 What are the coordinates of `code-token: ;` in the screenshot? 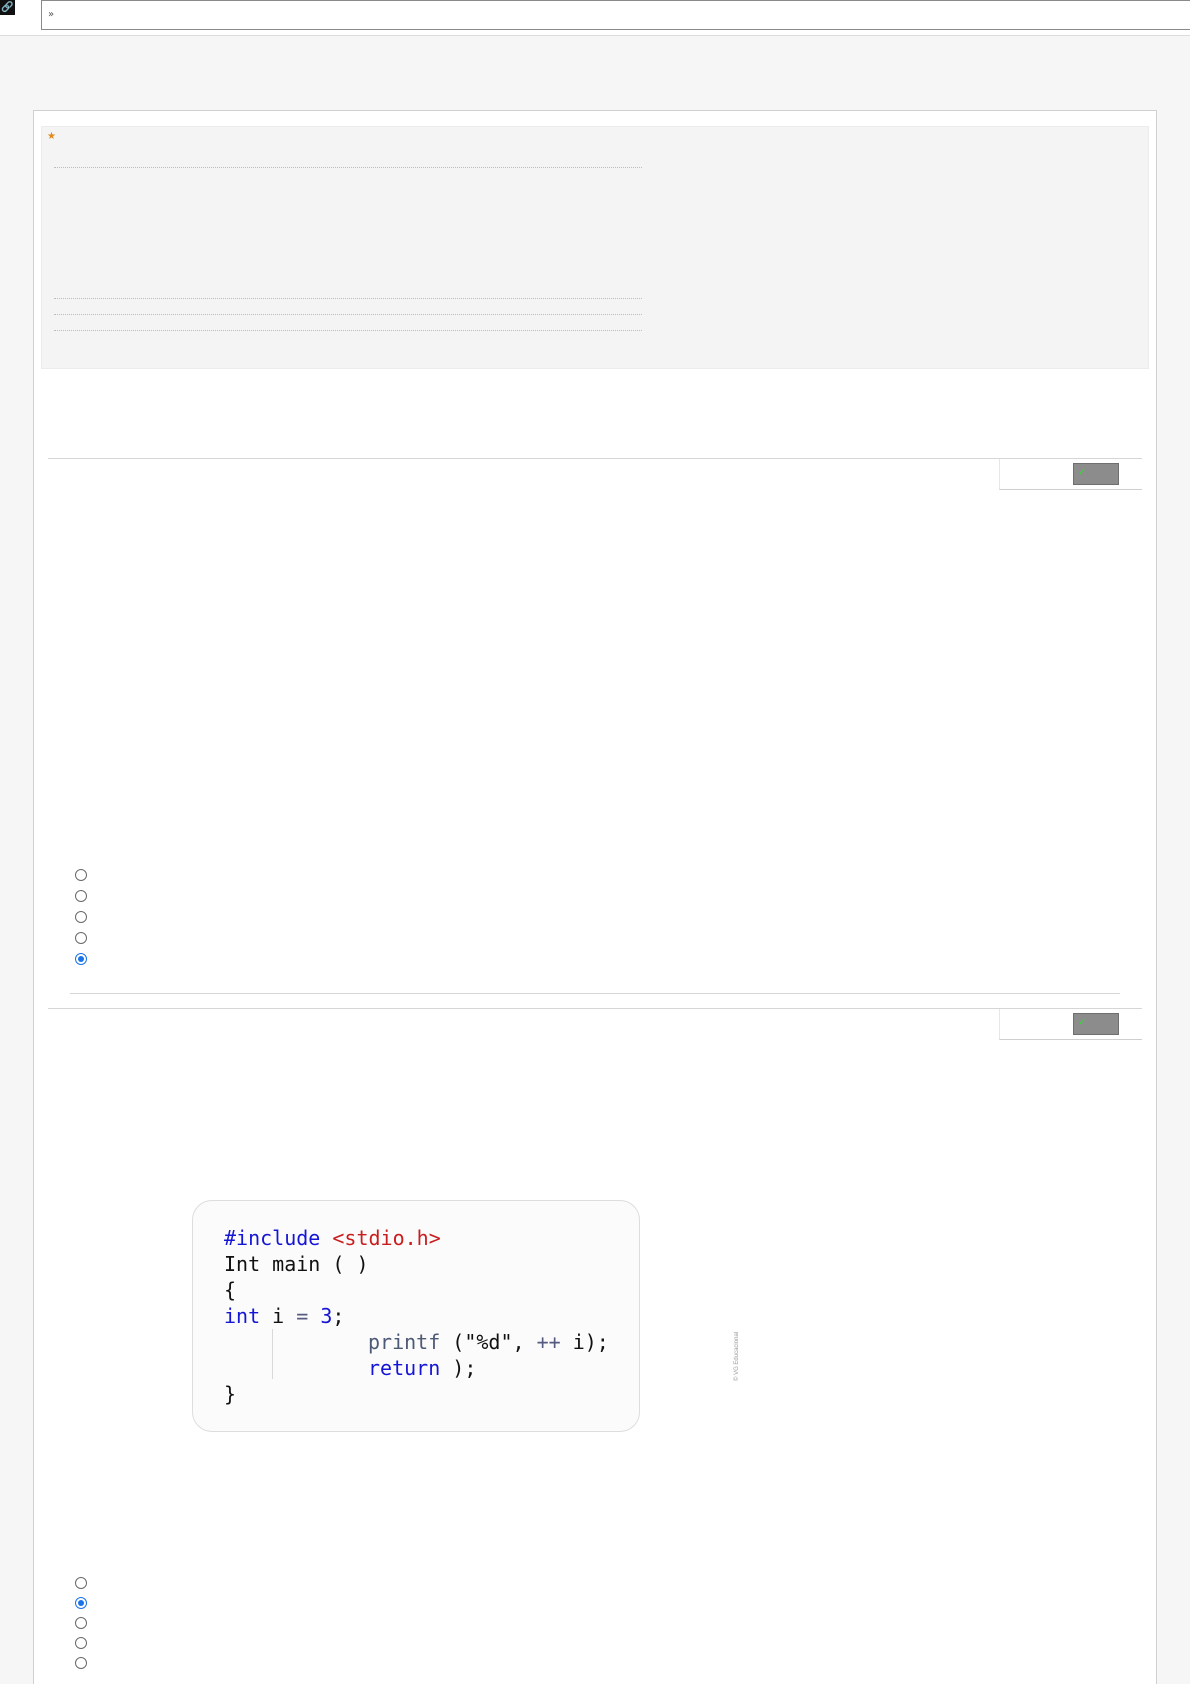 It's located at (338, 1316).